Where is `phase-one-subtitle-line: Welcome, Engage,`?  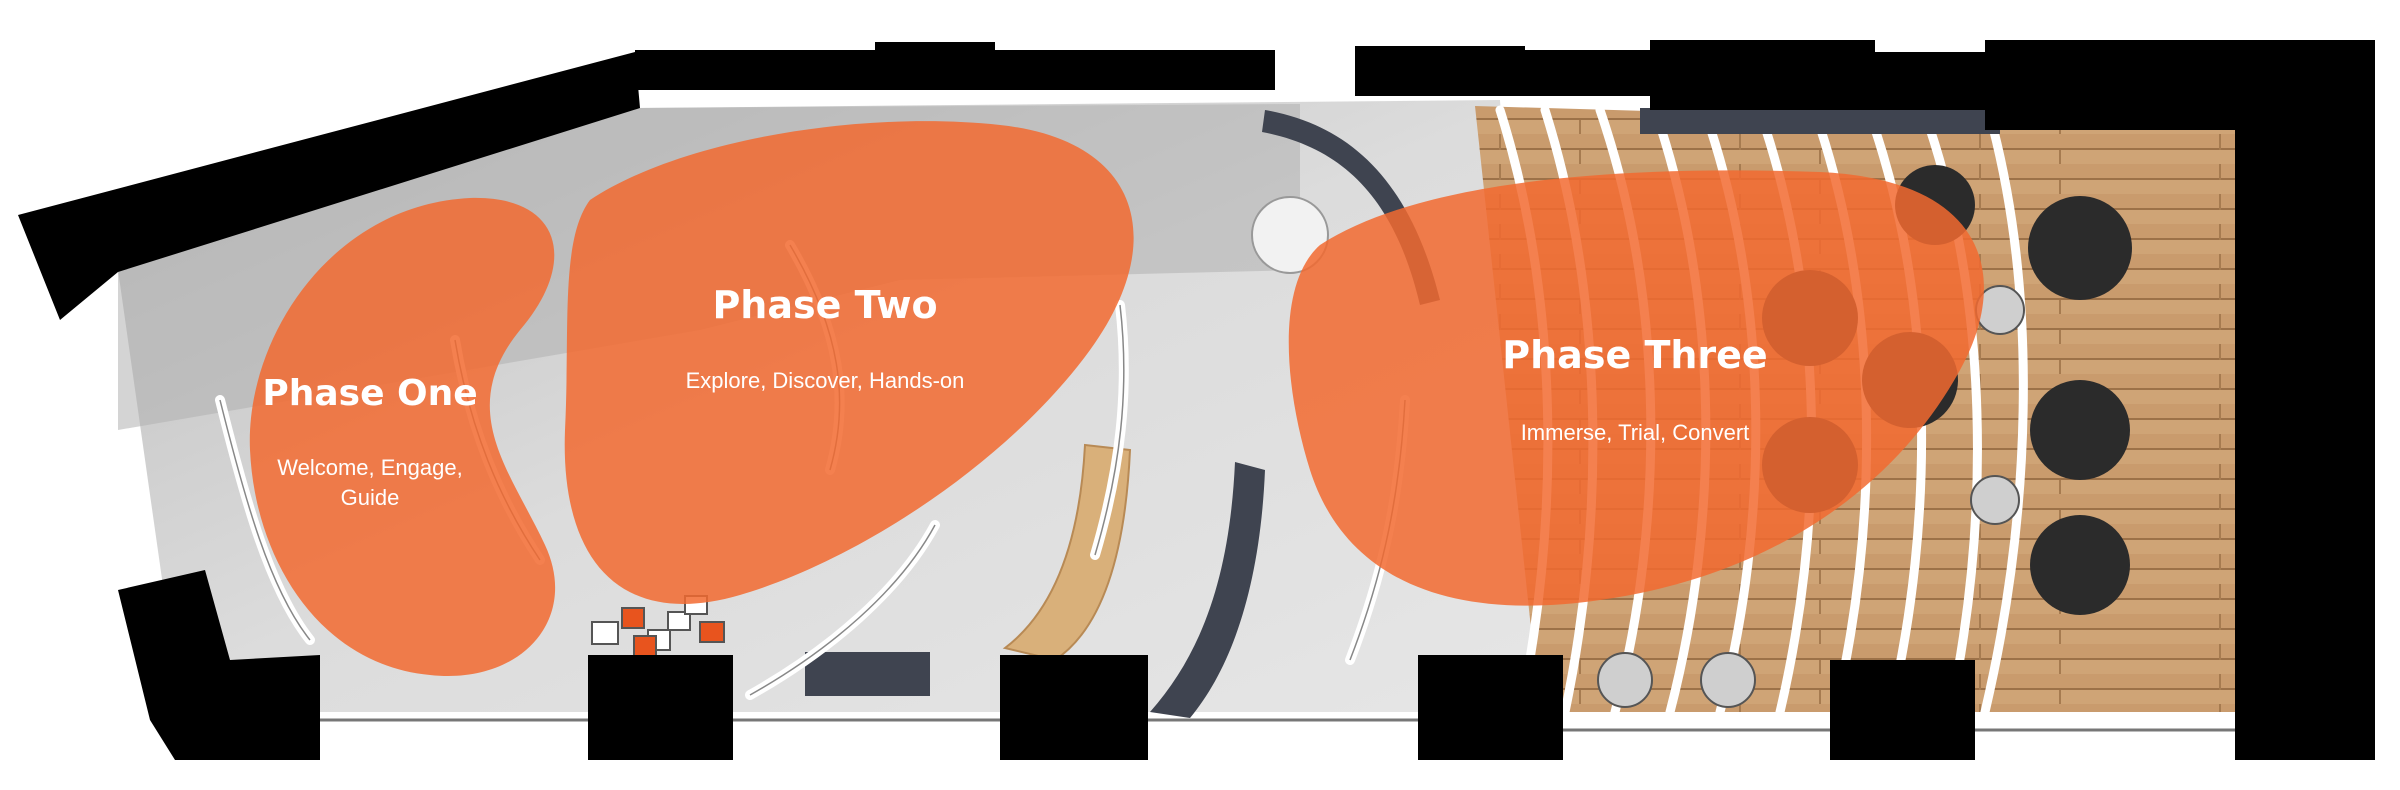
phase-one-subtitle-line: Welcome, Engage, is located at coordinates (369, 467).